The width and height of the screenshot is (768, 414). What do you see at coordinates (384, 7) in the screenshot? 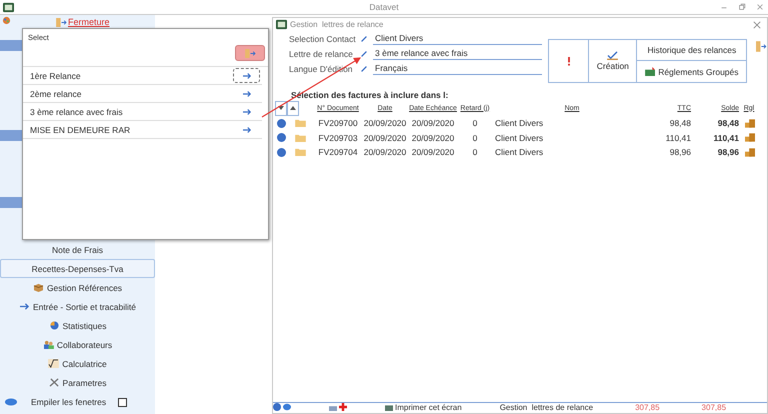
I see `app-title: Datavet` at bounding box center [384, 7].